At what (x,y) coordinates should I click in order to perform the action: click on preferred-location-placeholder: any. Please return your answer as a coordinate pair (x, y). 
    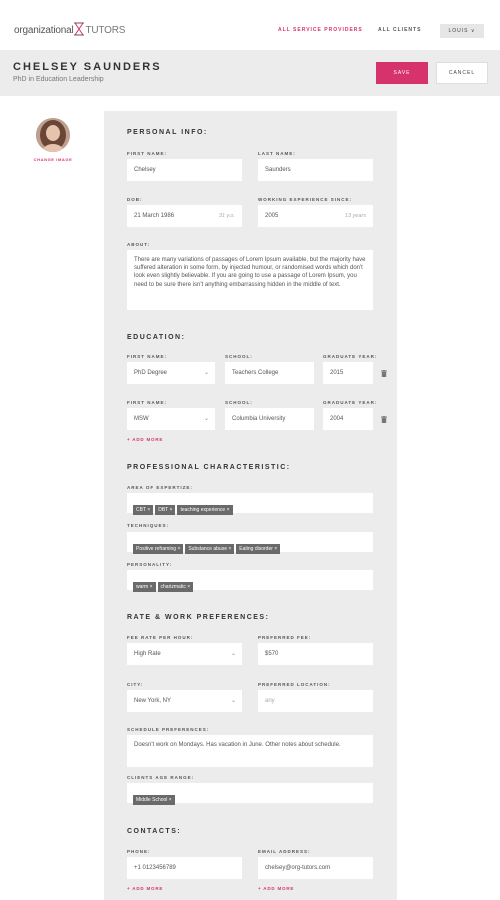
    Looking at the image, I should click on (270, 701).